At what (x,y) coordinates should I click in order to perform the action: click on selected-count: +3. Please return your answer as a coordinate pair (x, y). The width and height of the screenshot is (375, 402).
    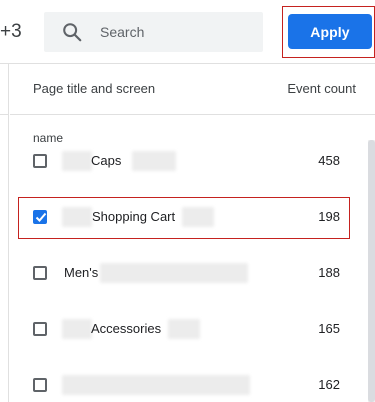
    Looking at the image, I should click on (11, 31).